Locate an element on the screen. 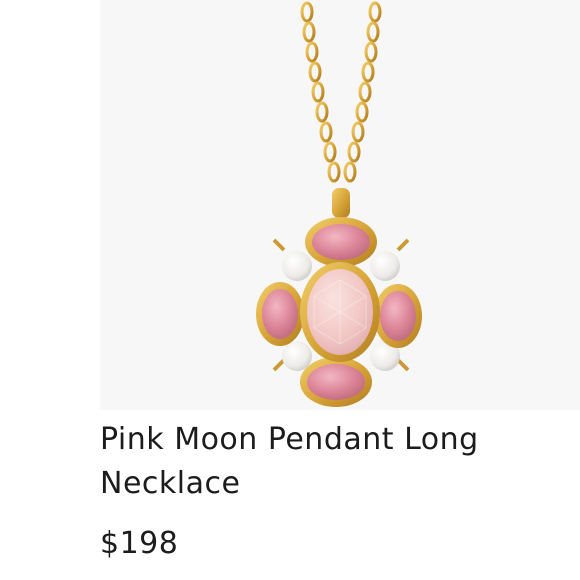 This screenshot has height=580, width=580. left-stone is located at coordinates (280, 314).